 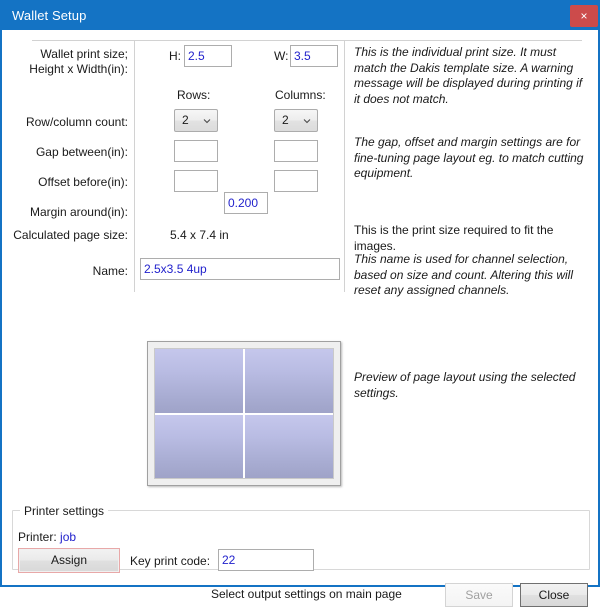 I want to click on gap-rows-input, so click(x=196, y=151).